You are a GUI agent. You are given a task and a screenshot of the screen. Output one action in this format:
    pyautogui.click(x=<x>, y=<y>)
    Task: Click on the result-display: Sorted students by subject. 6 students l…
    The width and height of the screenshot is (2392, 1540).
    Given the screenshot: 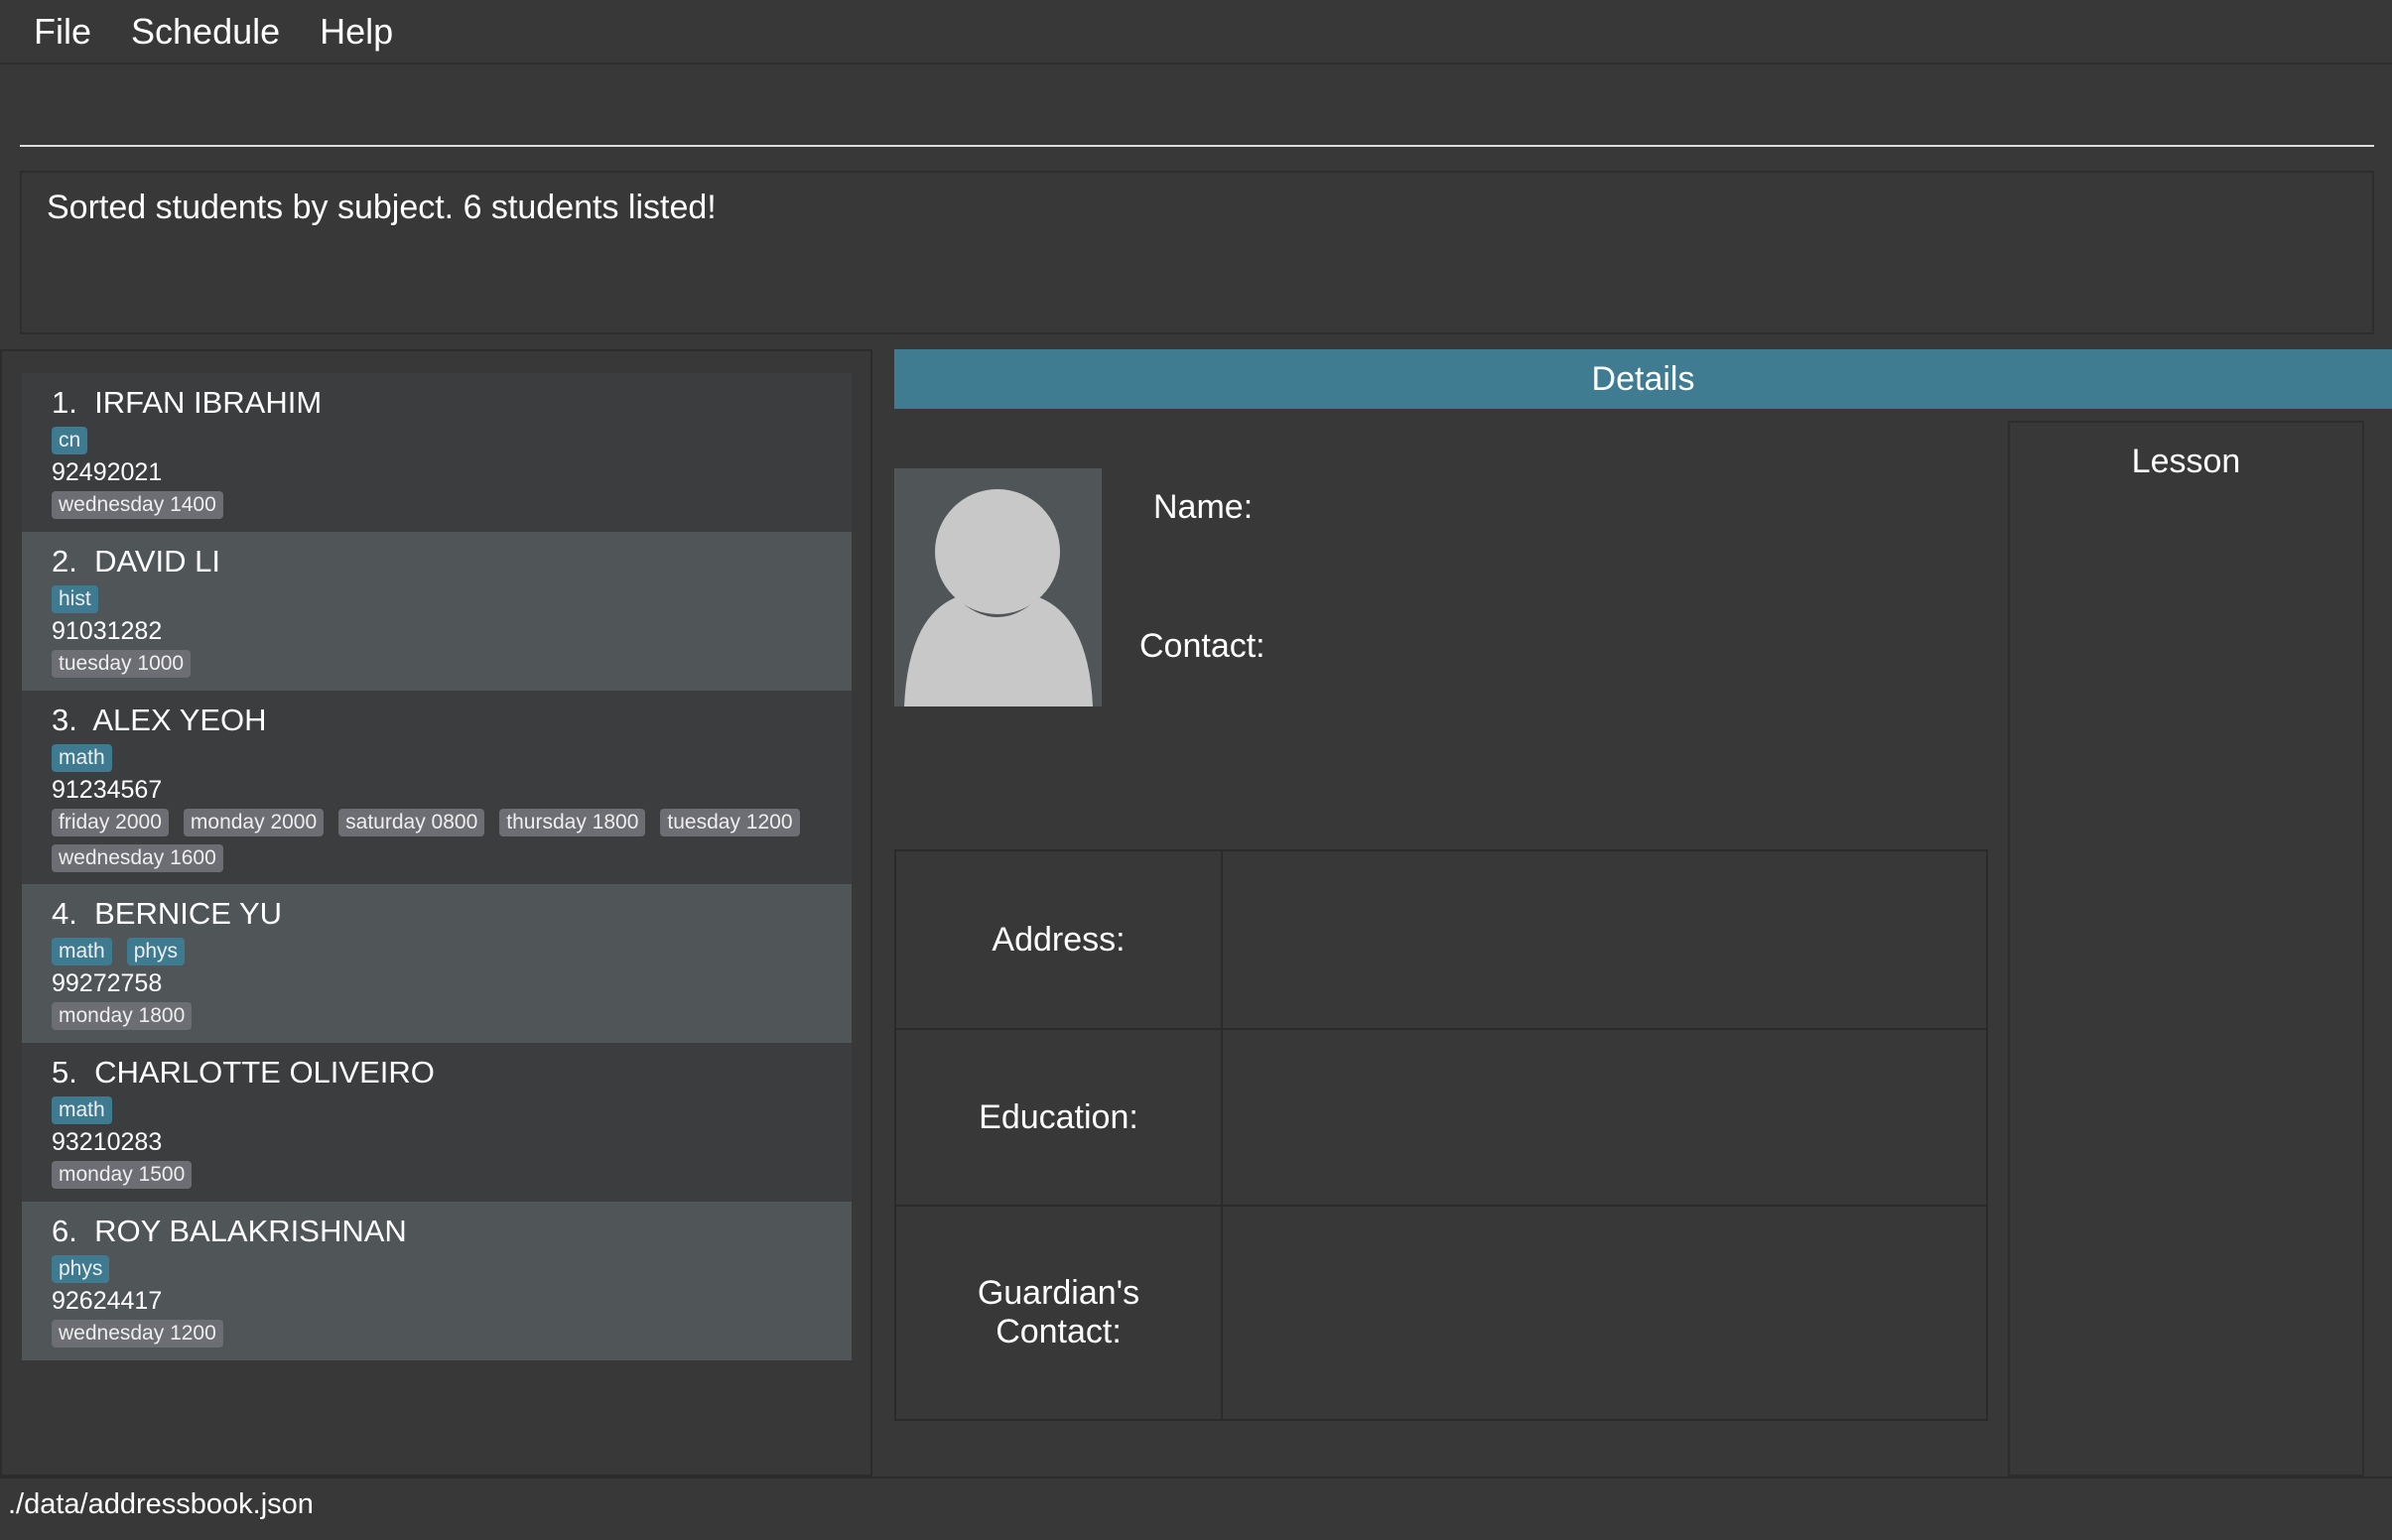 What is the action you would take?
    pyautogui.click(x=1197, y=252)
    